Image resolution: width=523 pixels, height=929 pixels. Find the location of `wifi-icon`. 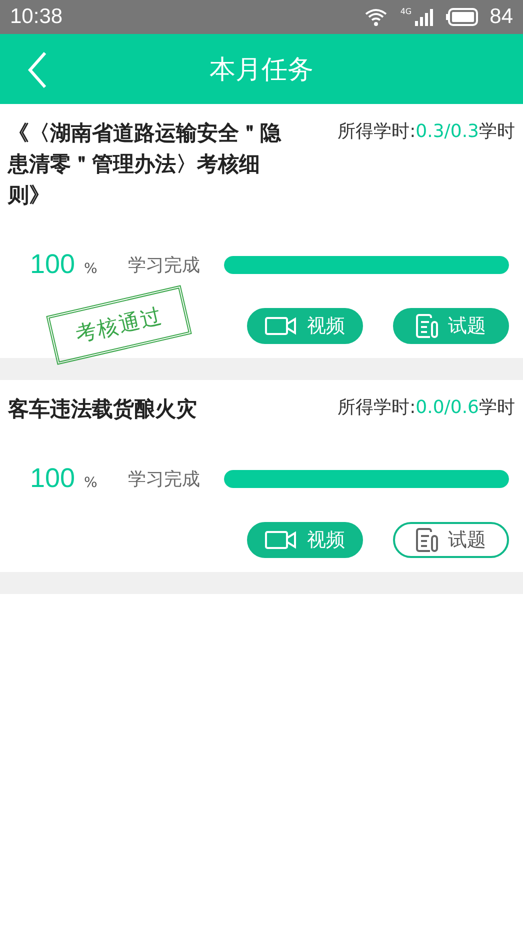

wifi-icon is located at coordinates (376, 17).